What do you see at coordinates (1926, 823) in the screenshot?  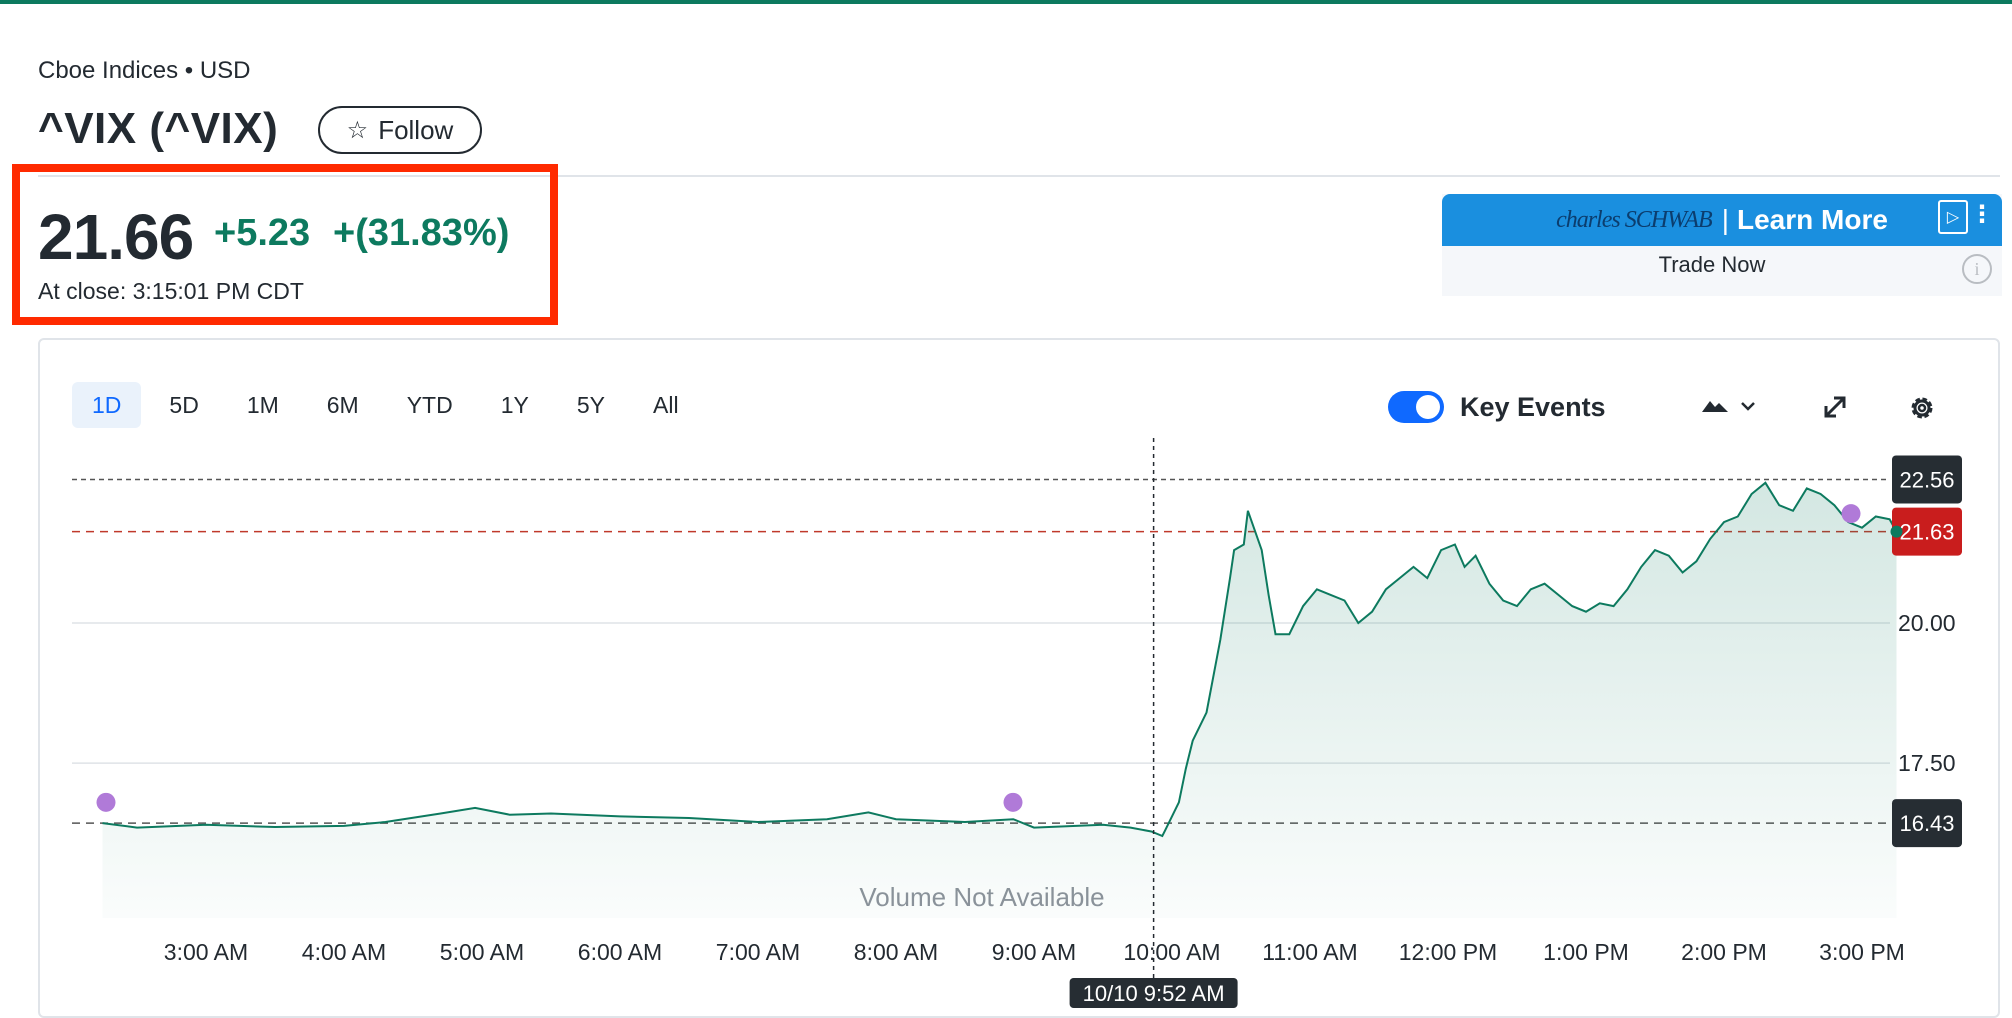 I see `previous-close-tag: 16.43` at bounding box center [1926, 823].